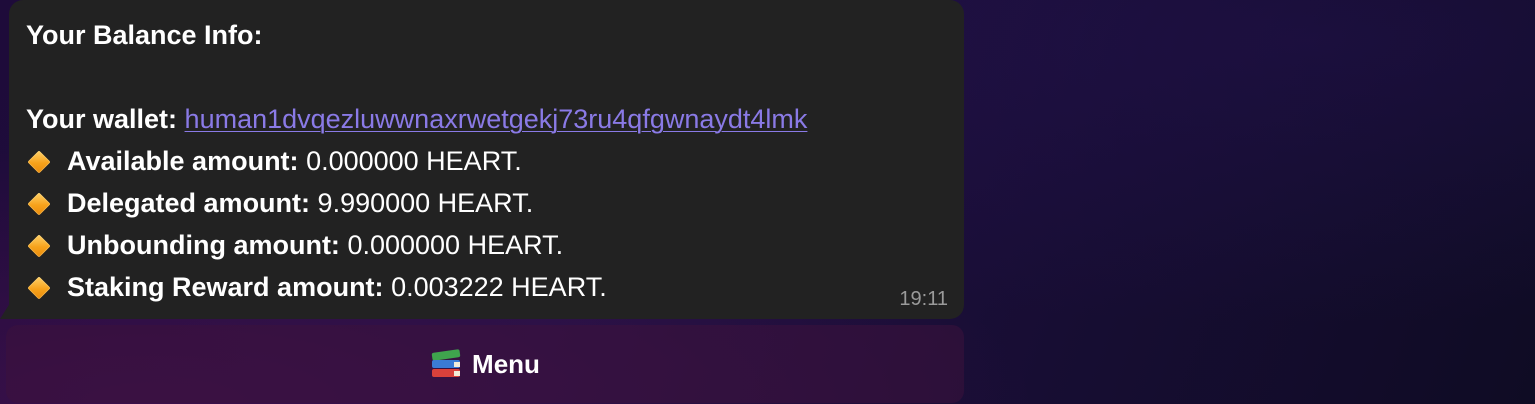 This screenshot has width=1535, height=404. I want to click on balance-item-value: 9.990000 HEART., so click(425, 203).